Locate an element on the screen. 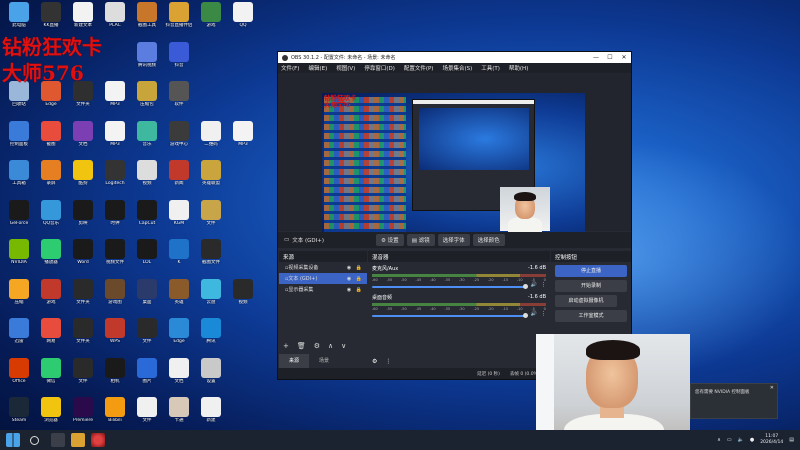  desktop-icon: 音乐 is located at coordinates (147, 138).